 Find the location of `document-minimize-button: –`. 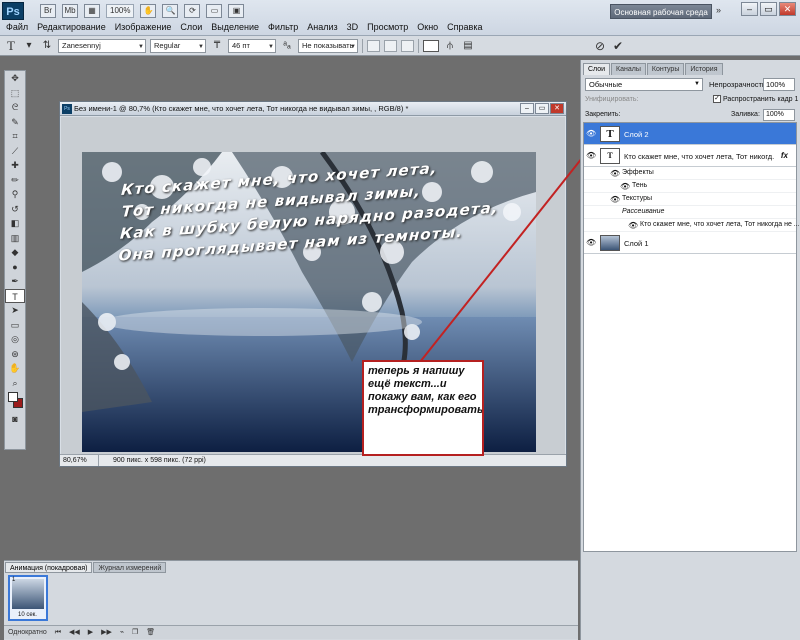

document-minimize-button: – is located at coordinates (527, 108).